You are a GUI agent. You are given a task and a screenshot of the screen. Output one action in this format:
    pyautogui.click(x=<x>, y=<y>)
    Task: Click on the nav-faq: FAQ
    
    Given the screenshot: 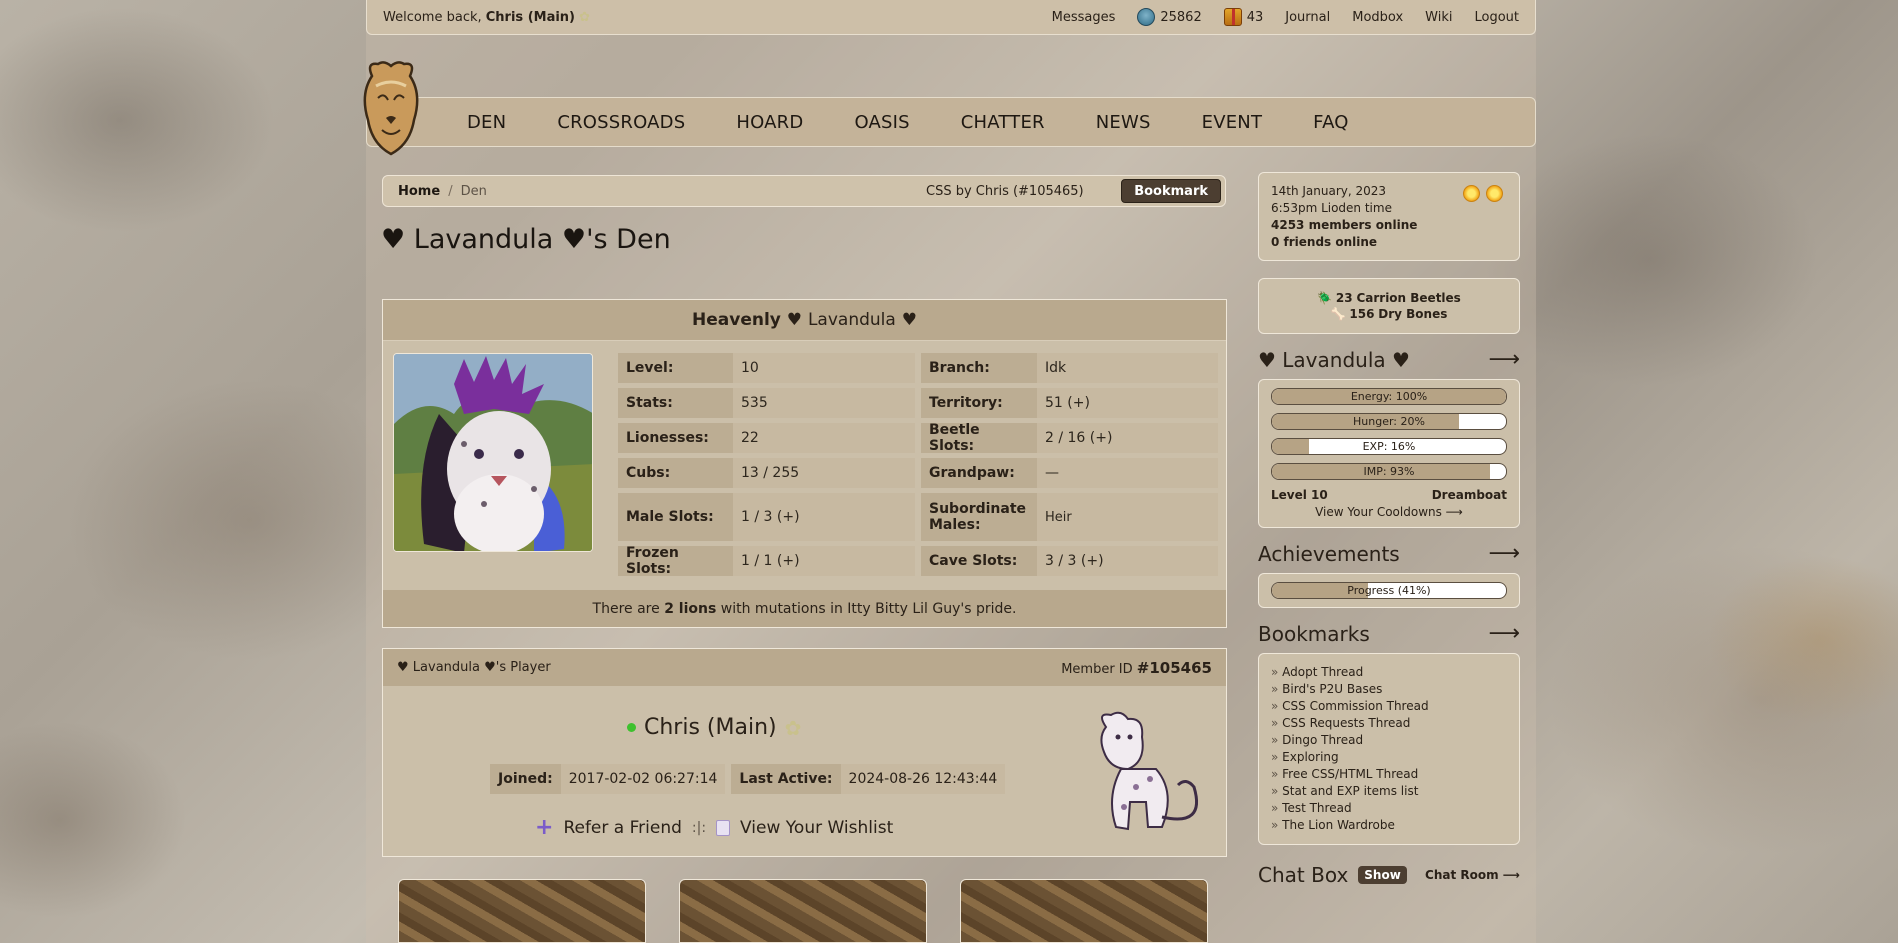 What is the action you would take?
    pyautogui.click(x=1330, y=122)
    